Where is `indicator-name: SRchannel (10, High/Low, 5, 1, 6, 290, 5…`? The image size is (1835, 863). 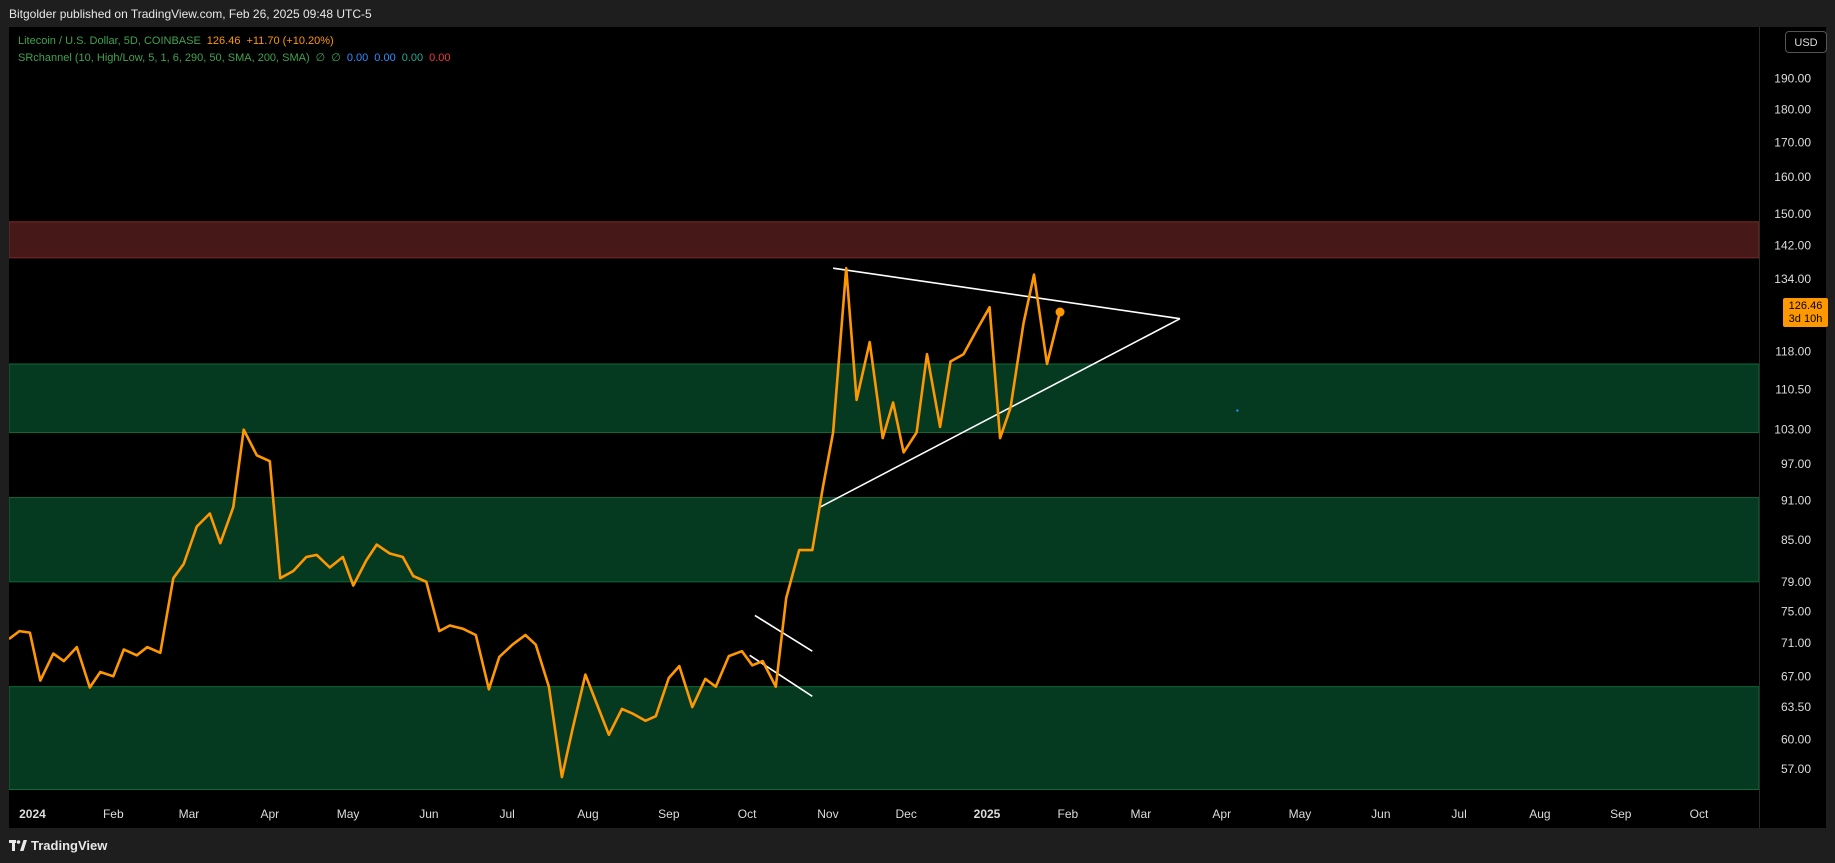
indicator-name: SRchannel (10, High/Low, 5, 1, 6, 290, 5… is located at coordinates (164, 58).